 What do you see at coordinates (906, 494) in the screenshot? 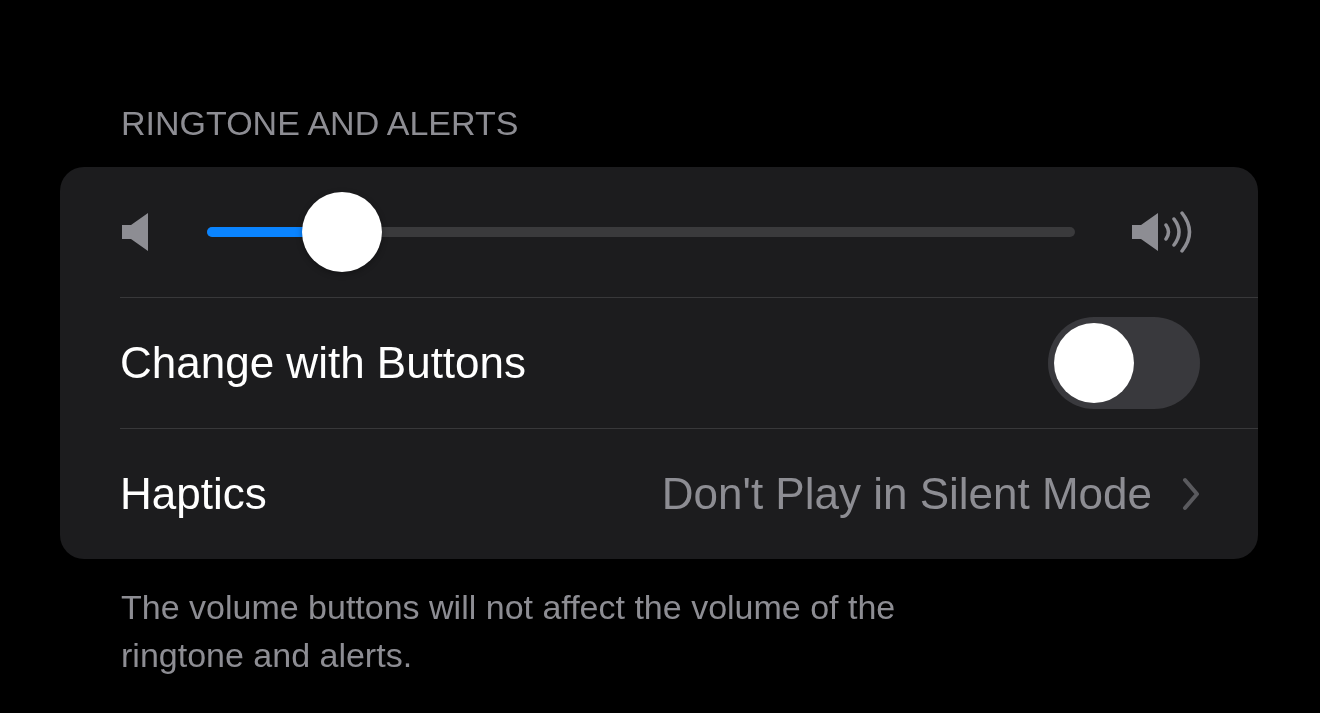
I see `row-value: Don't Play in Silent Mode` at bounding box center [906, 494].